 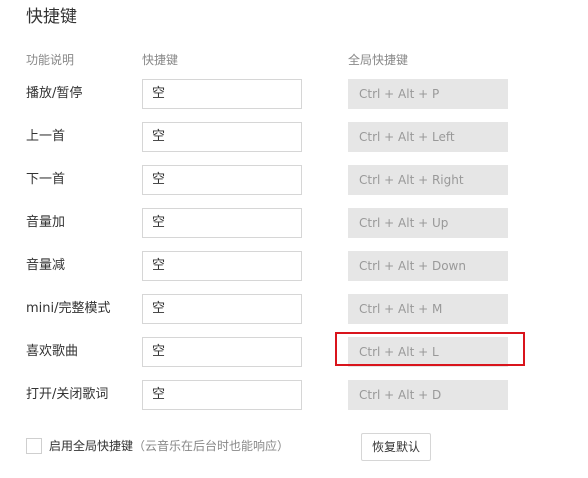 What do you see at coordinates (54, 93) in the screenshot?
I see `row-label: 播放/暂停` at bounding box center [54, 93].